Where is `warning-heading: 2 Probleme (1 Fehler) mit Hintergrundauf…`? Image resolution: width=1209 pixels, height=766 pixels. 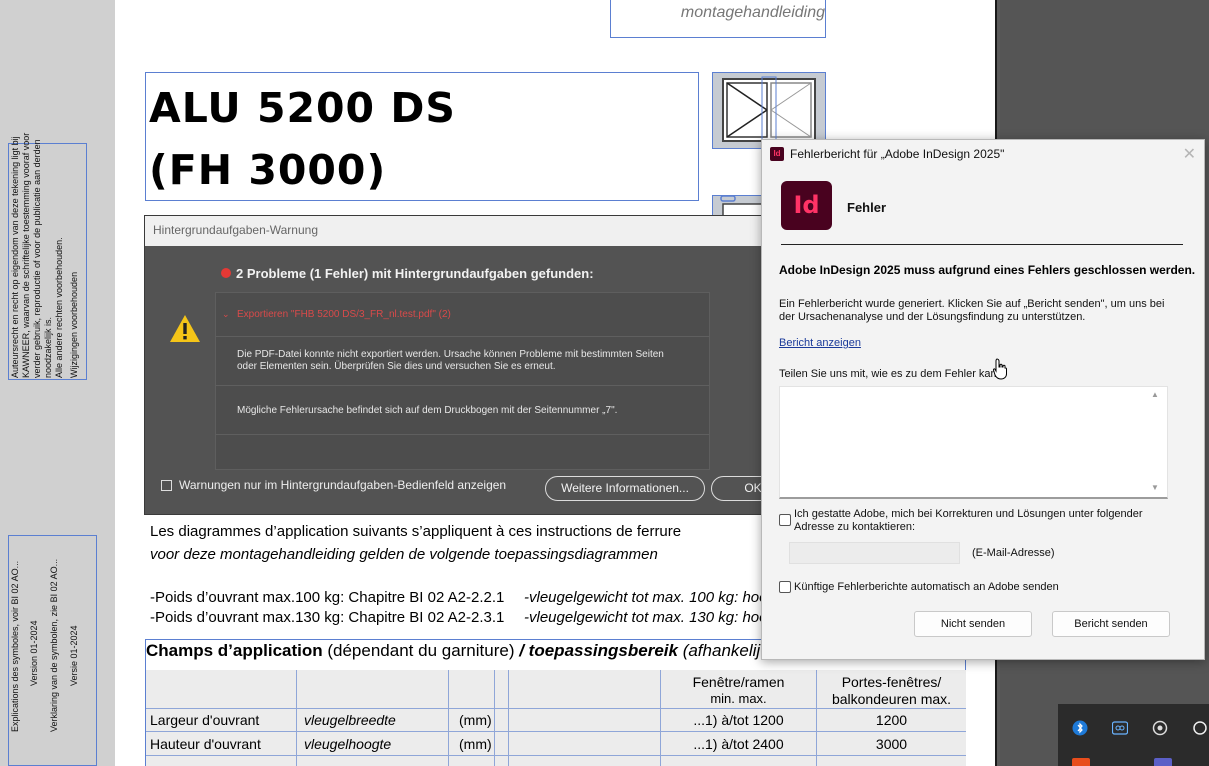
warning-heading: 2 Probleme (1 Fehler) mit Hintergrundauf… is located at coordinates (415, 273).